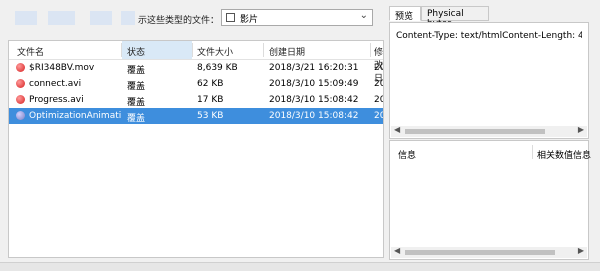  What do you see at coordinates (136, 51) in the screenshot?
I see `col-status: 状态` at bounding box center [136, 51].